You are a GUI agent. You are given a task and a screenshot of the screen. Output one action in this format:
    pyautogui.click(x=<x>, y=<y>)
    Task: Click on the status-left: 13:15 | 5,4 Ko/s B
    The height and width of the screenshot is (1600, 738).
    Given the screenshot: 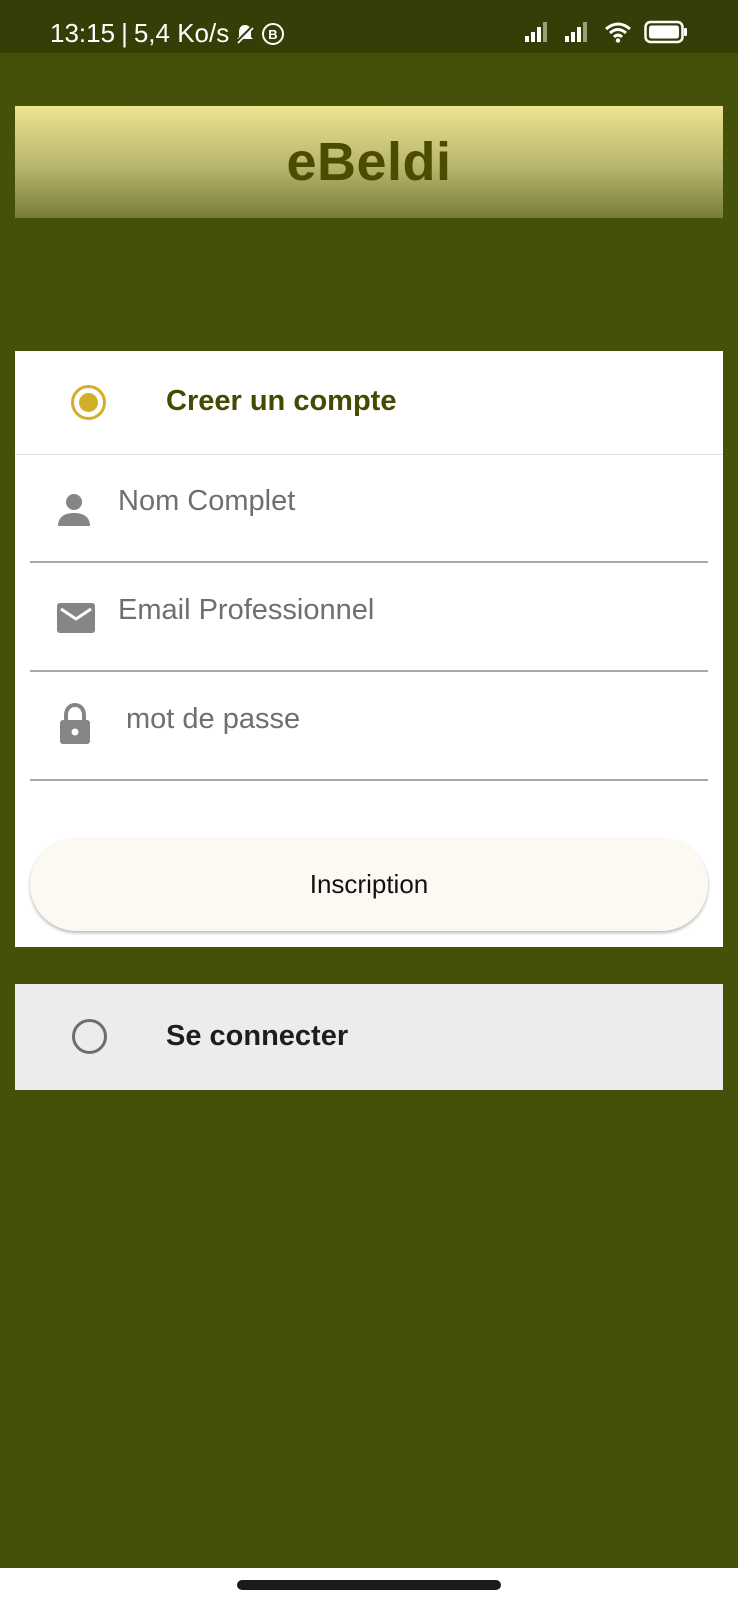 What is the action you would take?
    pyautogui.click(x=167, y=33)
    